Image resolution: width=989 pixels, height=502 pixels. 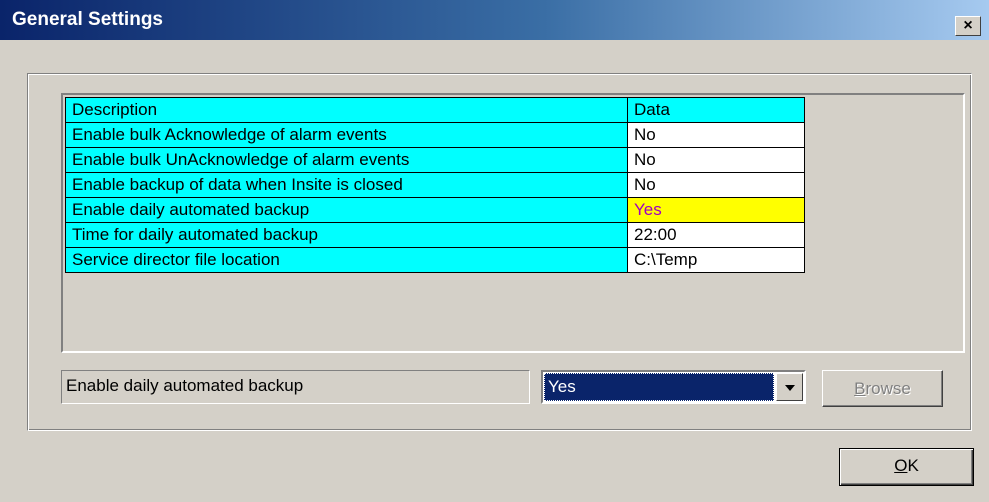 I want to click on title-bar: General Settings ×, so click(x=494, y=20).